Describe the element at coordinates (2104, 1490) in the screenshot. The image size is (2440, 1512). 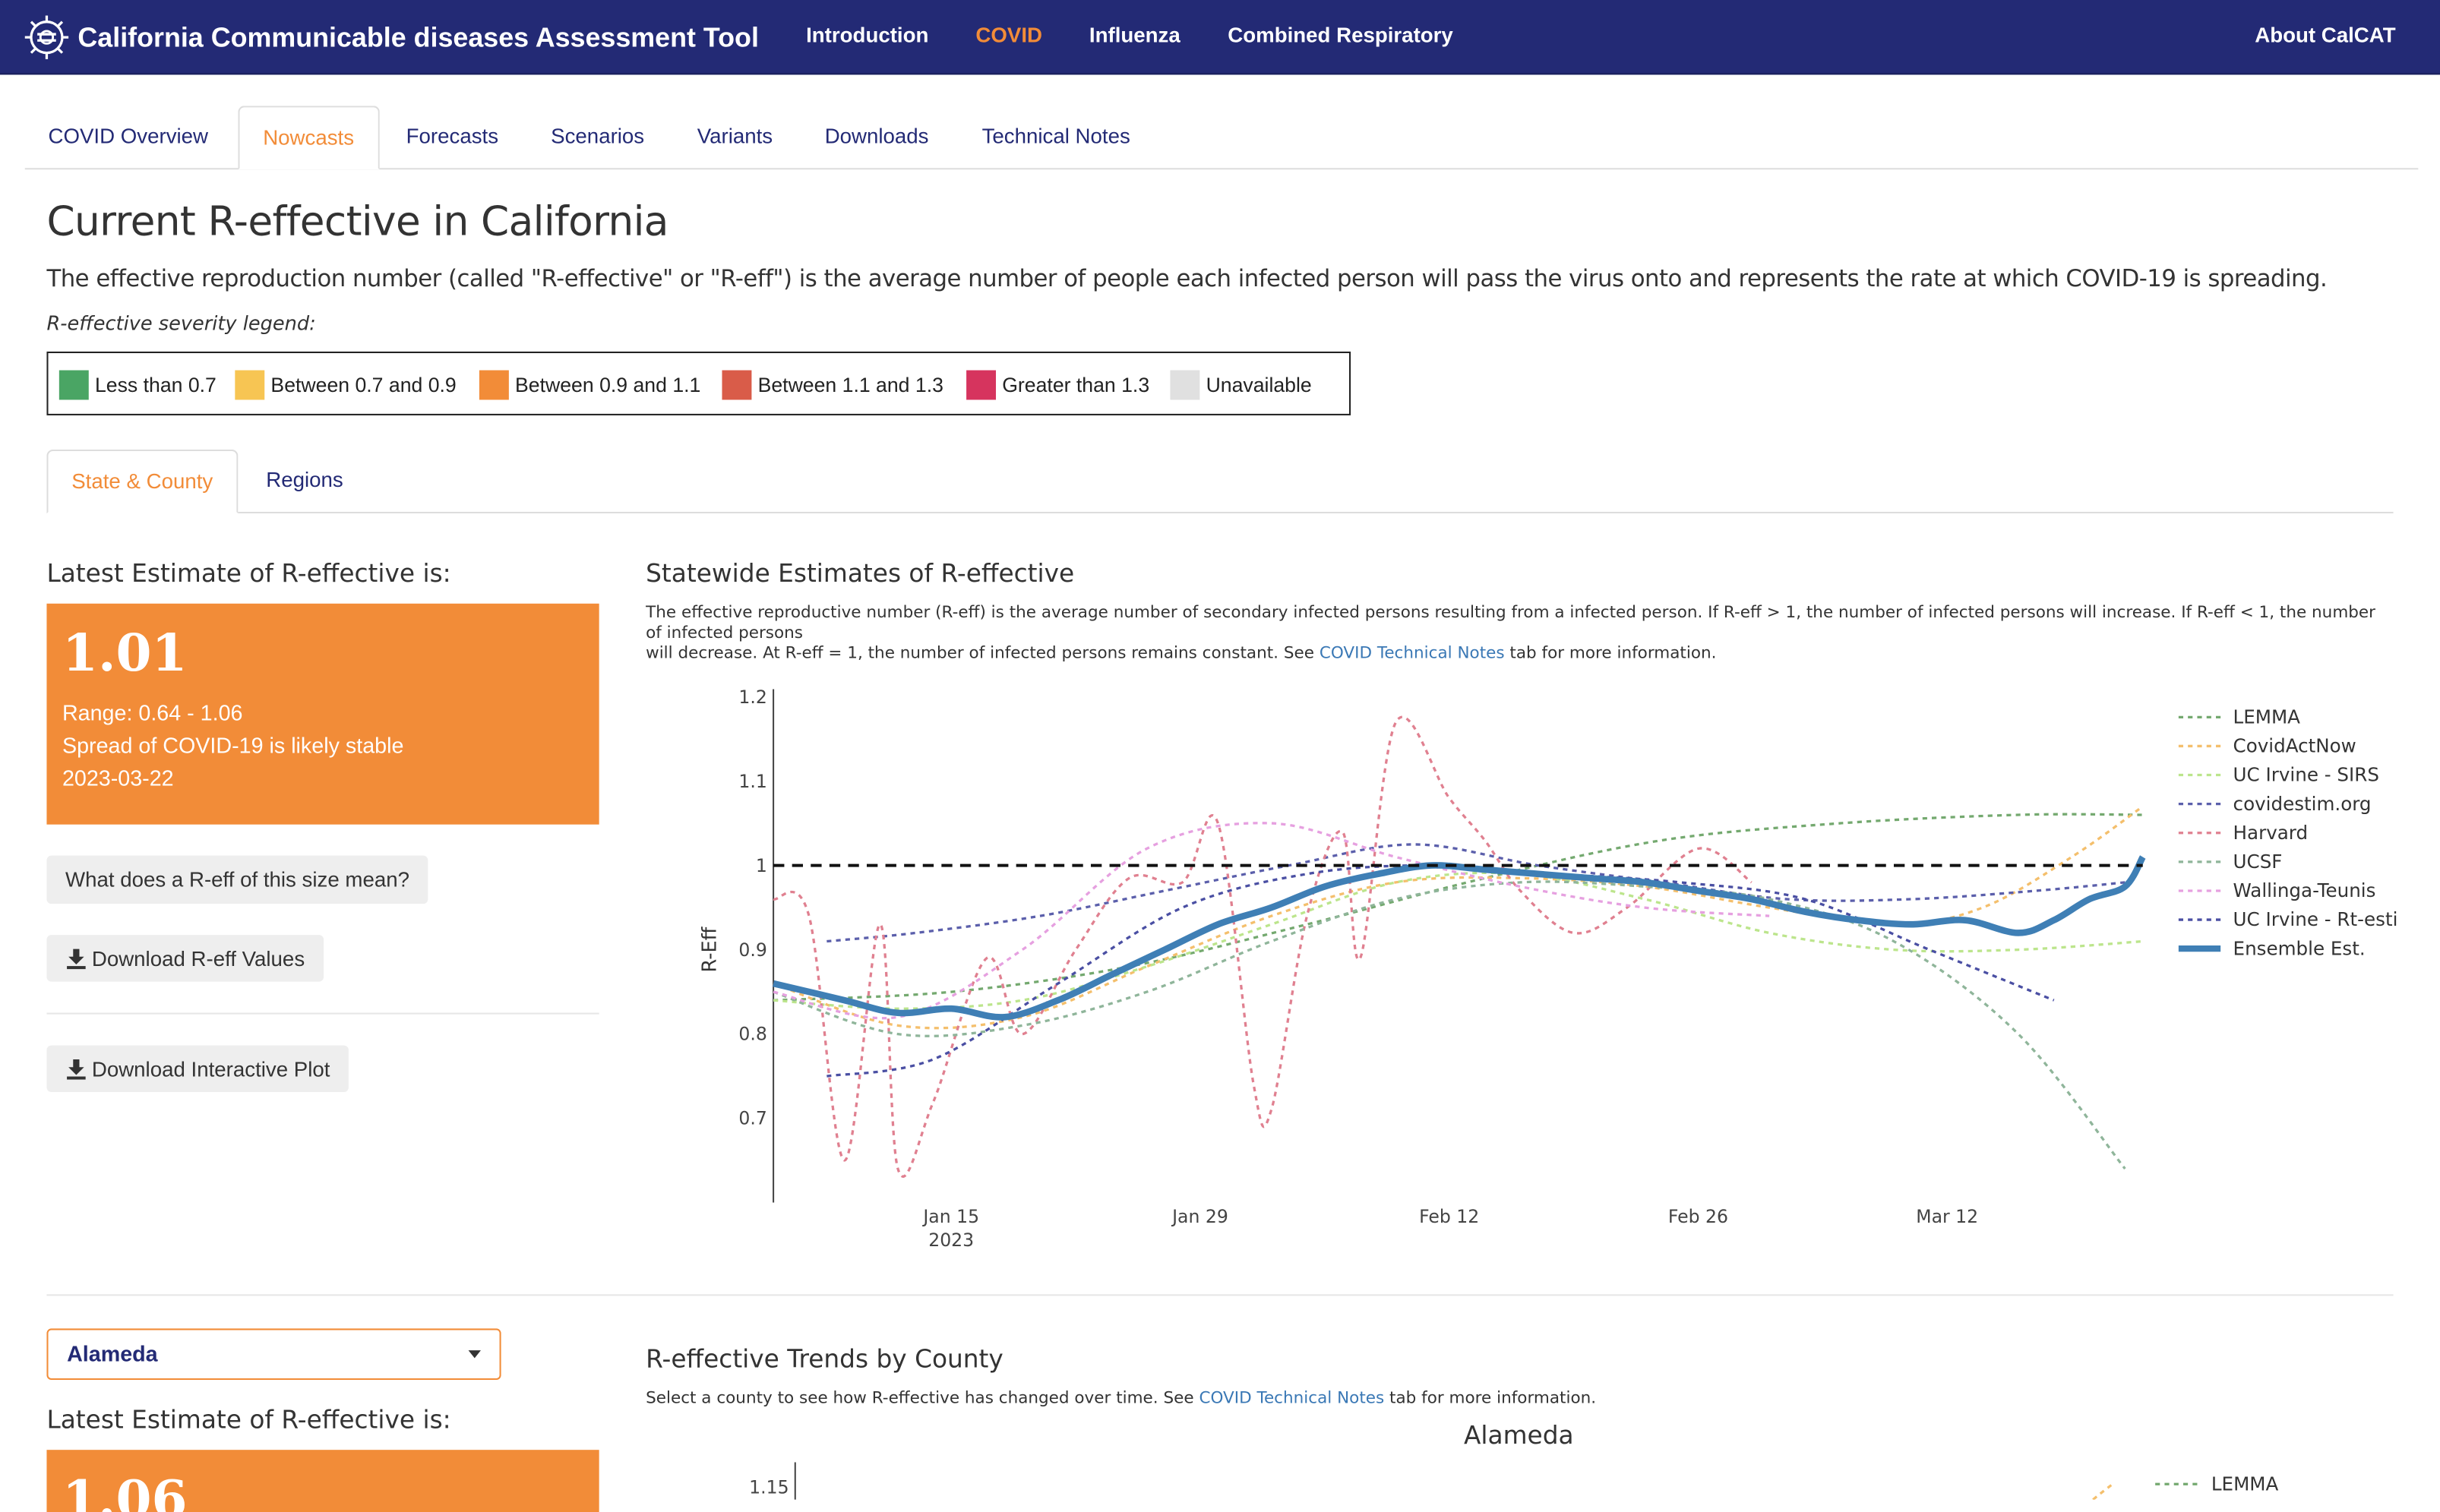
I see `county-series-line-covidactnow` at that location.